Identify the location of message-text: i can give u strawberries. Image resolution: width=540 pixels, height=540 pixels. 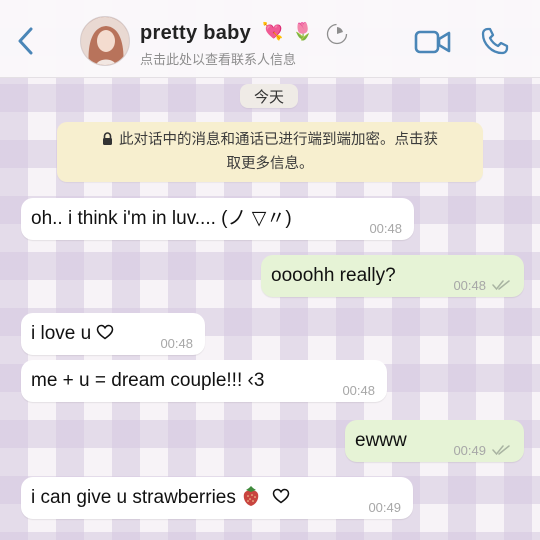
(133, 497).